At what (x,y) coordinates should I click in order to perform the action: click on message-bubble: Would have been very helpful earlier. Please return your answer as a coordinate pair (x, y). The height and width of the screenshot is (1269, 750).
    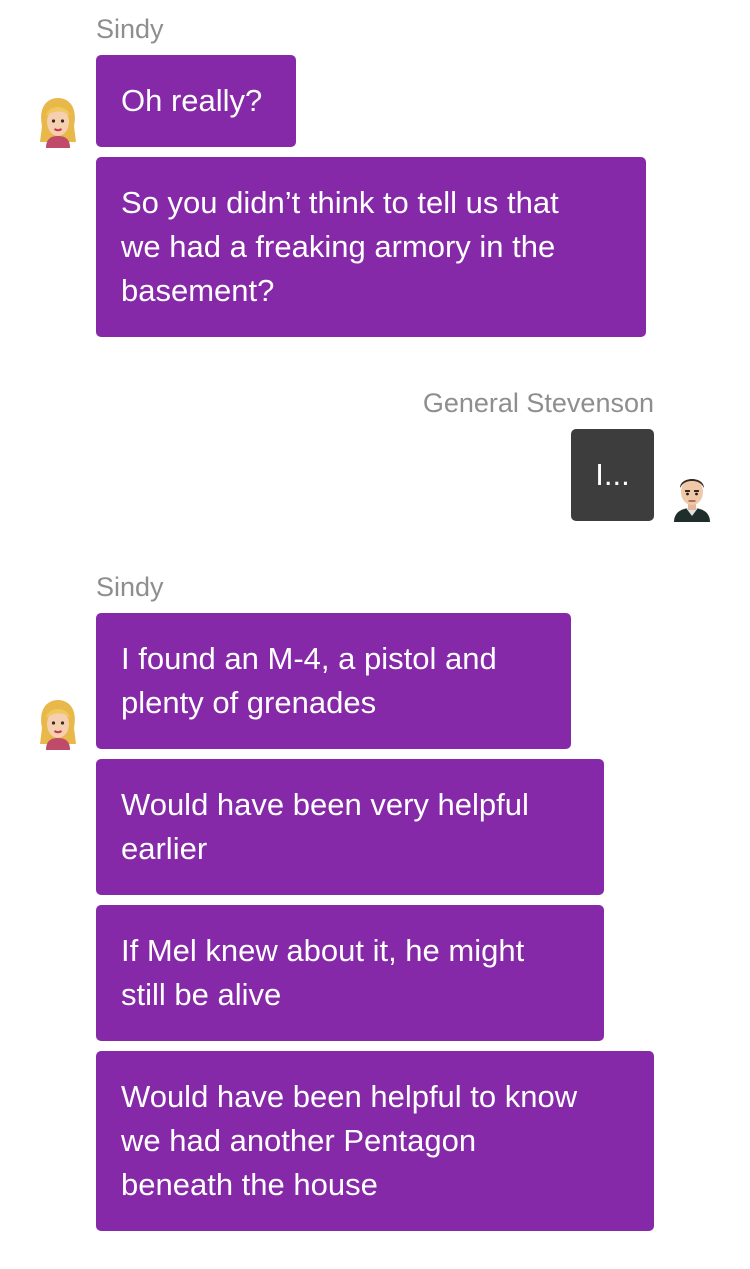
    Looking at the image, I should click on (350, 827).